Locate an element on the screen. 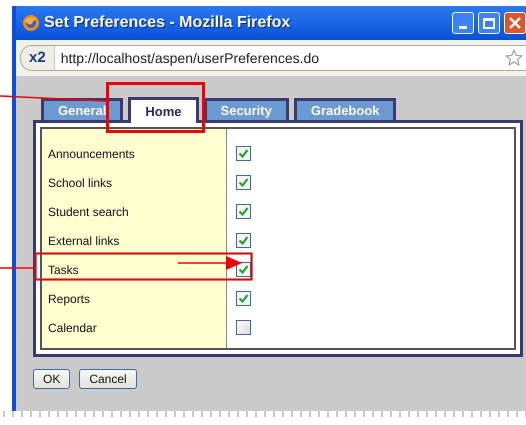  preference-label: External links is located at coordinates (83, 241).